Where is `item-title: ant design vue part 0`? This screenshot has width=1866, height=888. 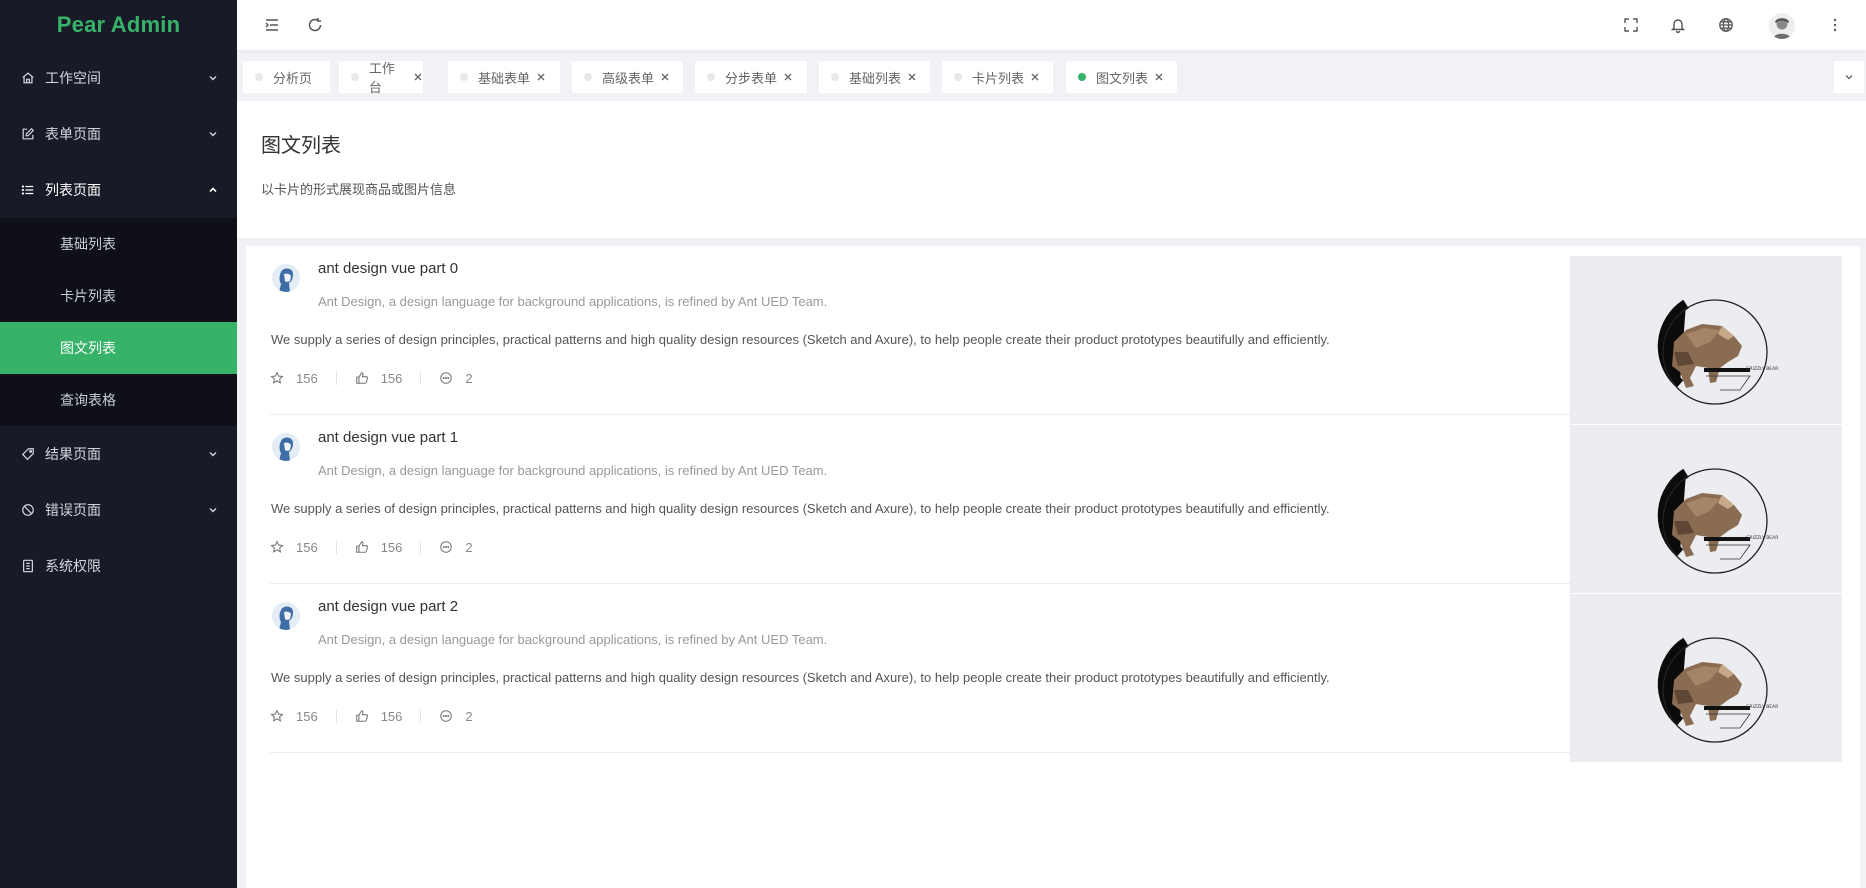
item-title: ant design vue part 0 is located at coordinates (388, 268).